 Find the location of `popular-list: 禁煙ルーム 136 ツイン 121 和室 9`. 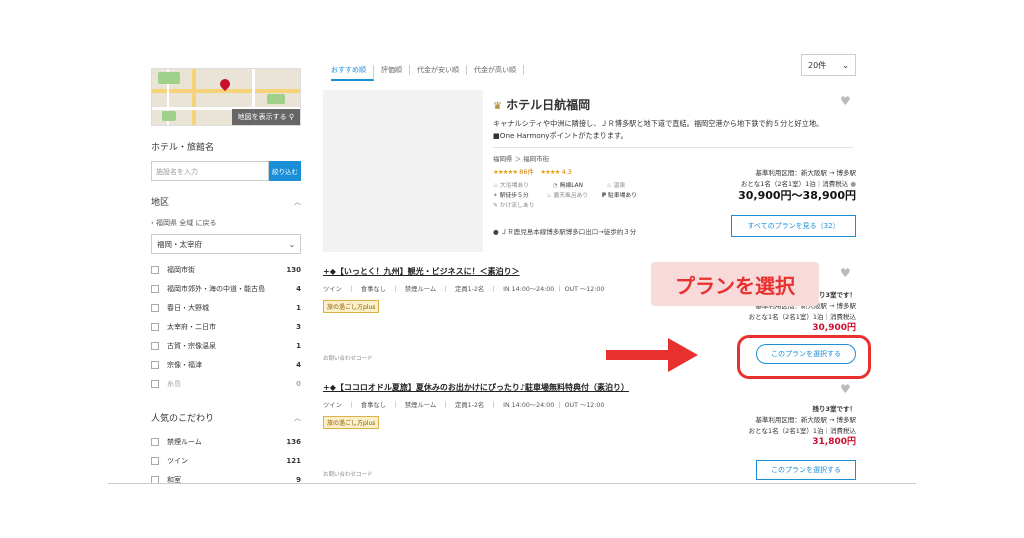

popular-list: 禁煙ルーム 136 ツイン 121 和室 9 is located at coordinates (226, 457).